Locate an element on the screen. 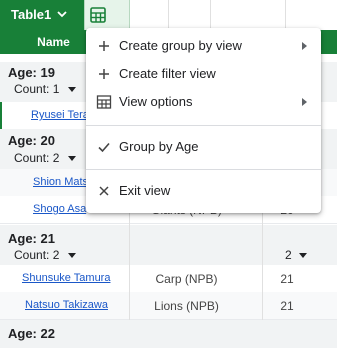 This screenshot has width=337, height=348. check-icon is located at coordinates (104, 147).